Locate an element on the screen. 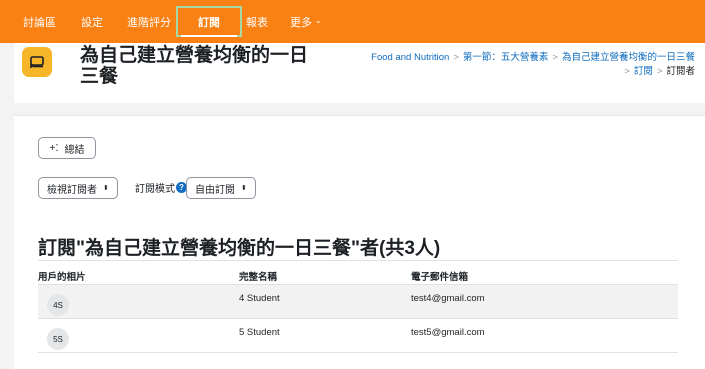  nav-tab-label: 討論區 is located at coordinates (39, 22).